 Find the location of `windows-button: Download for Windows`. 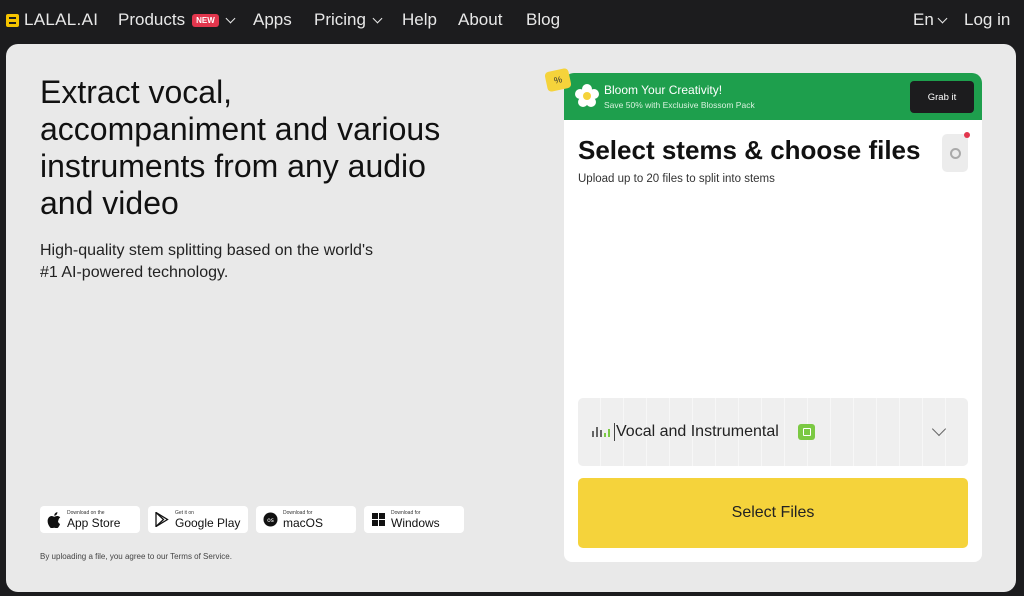

windows-button: Download for Windows is located at coordinates (414, 519).